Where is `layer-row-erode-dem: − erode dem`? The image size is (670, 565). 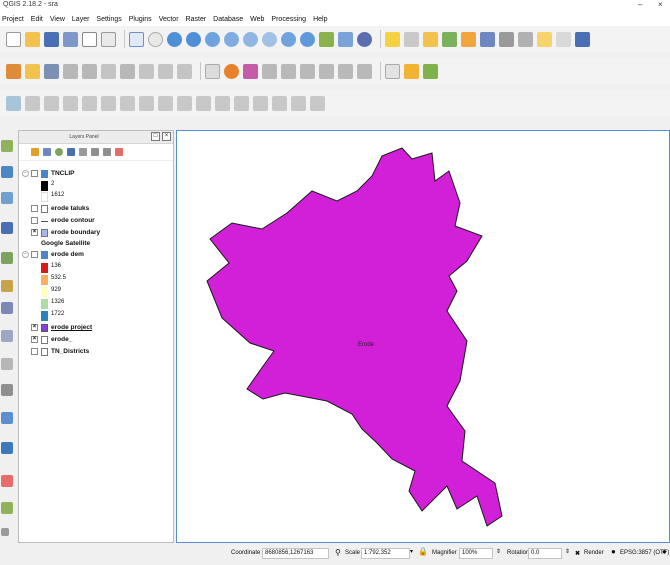 layer-row-erode-dem: − erode dem is located at coordinates (96, 255).